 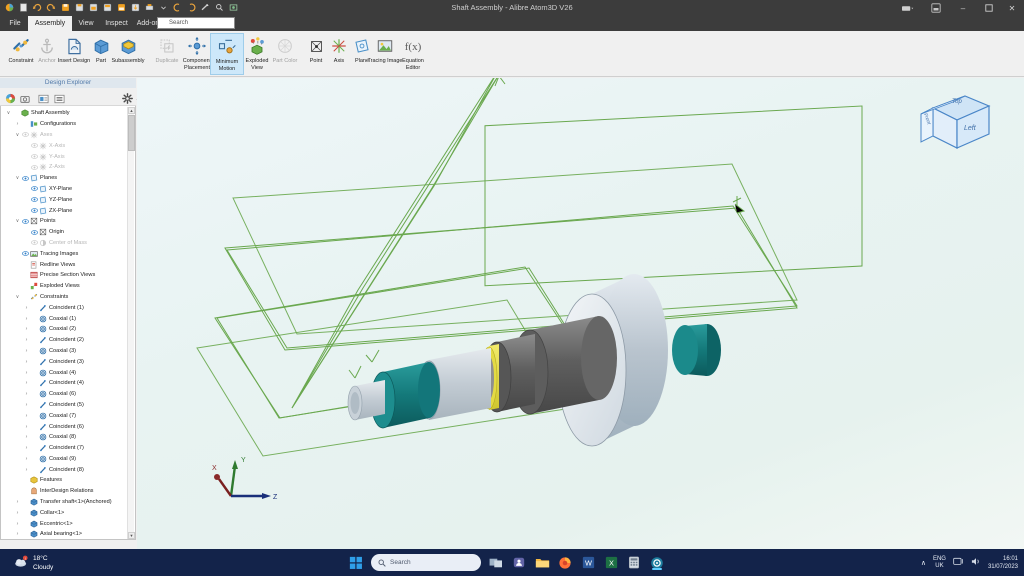 What do you see at coordinates (65, 469) in the screenshot?
I see `tree-node: › Coincident (8)` at bounding box center [65, 469].